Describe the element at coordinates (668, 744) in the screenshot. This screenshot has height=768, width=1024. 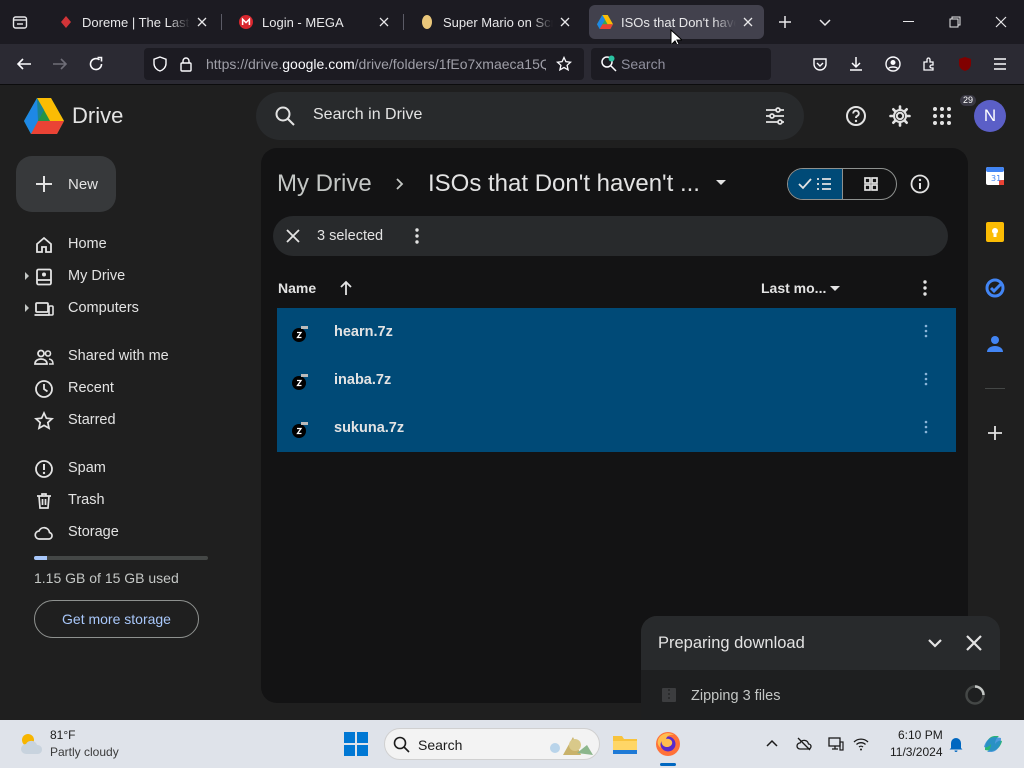
I see `firefox-icon` at that location.